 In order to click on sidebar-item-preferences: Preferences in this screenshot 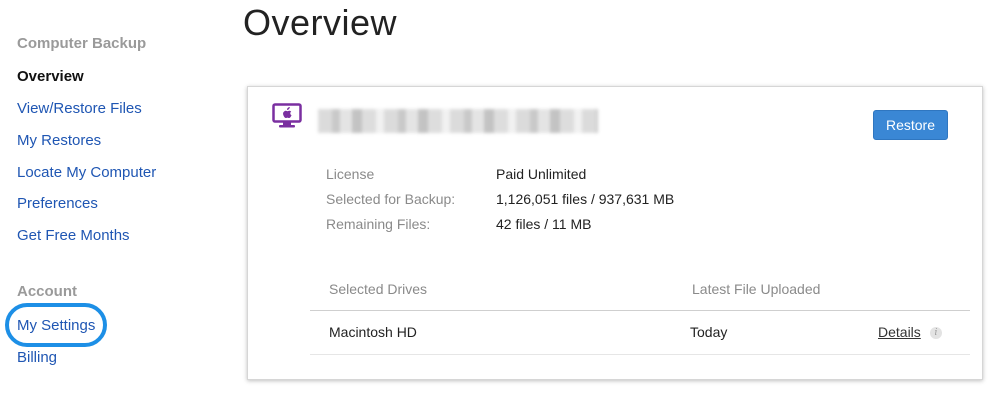, I will do `click(57, 203)`.